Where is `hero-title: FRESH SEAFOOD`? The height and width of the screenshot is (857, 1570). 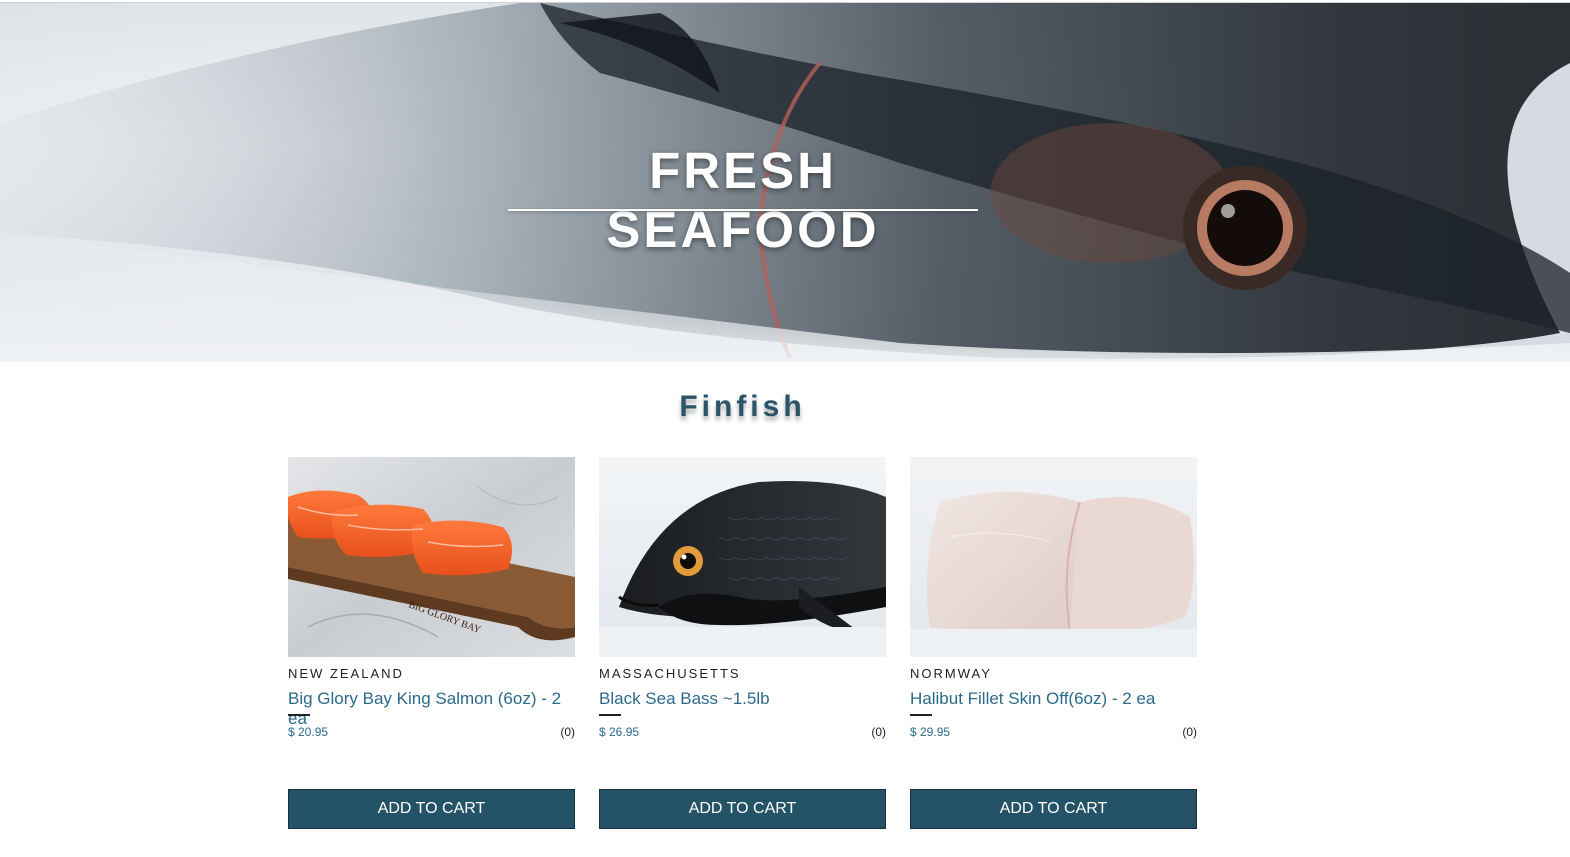
hero-title: FRESH SEAFOOD is located at coordinates (743, 200).